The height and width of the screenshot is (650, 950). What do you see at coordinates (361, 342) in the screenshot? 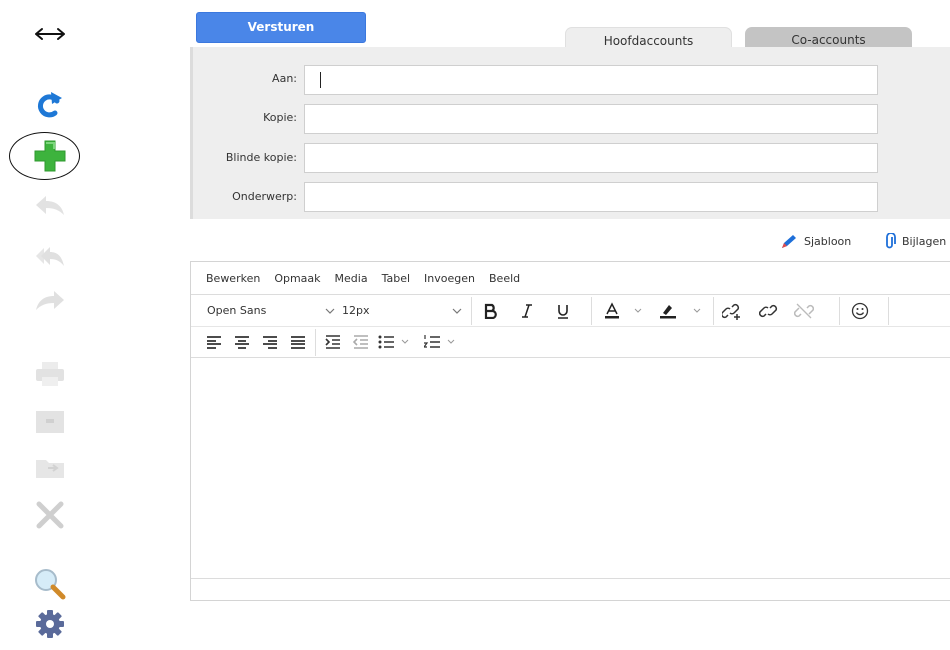
I see `outdent-icon` at bounding box center [361, 342].